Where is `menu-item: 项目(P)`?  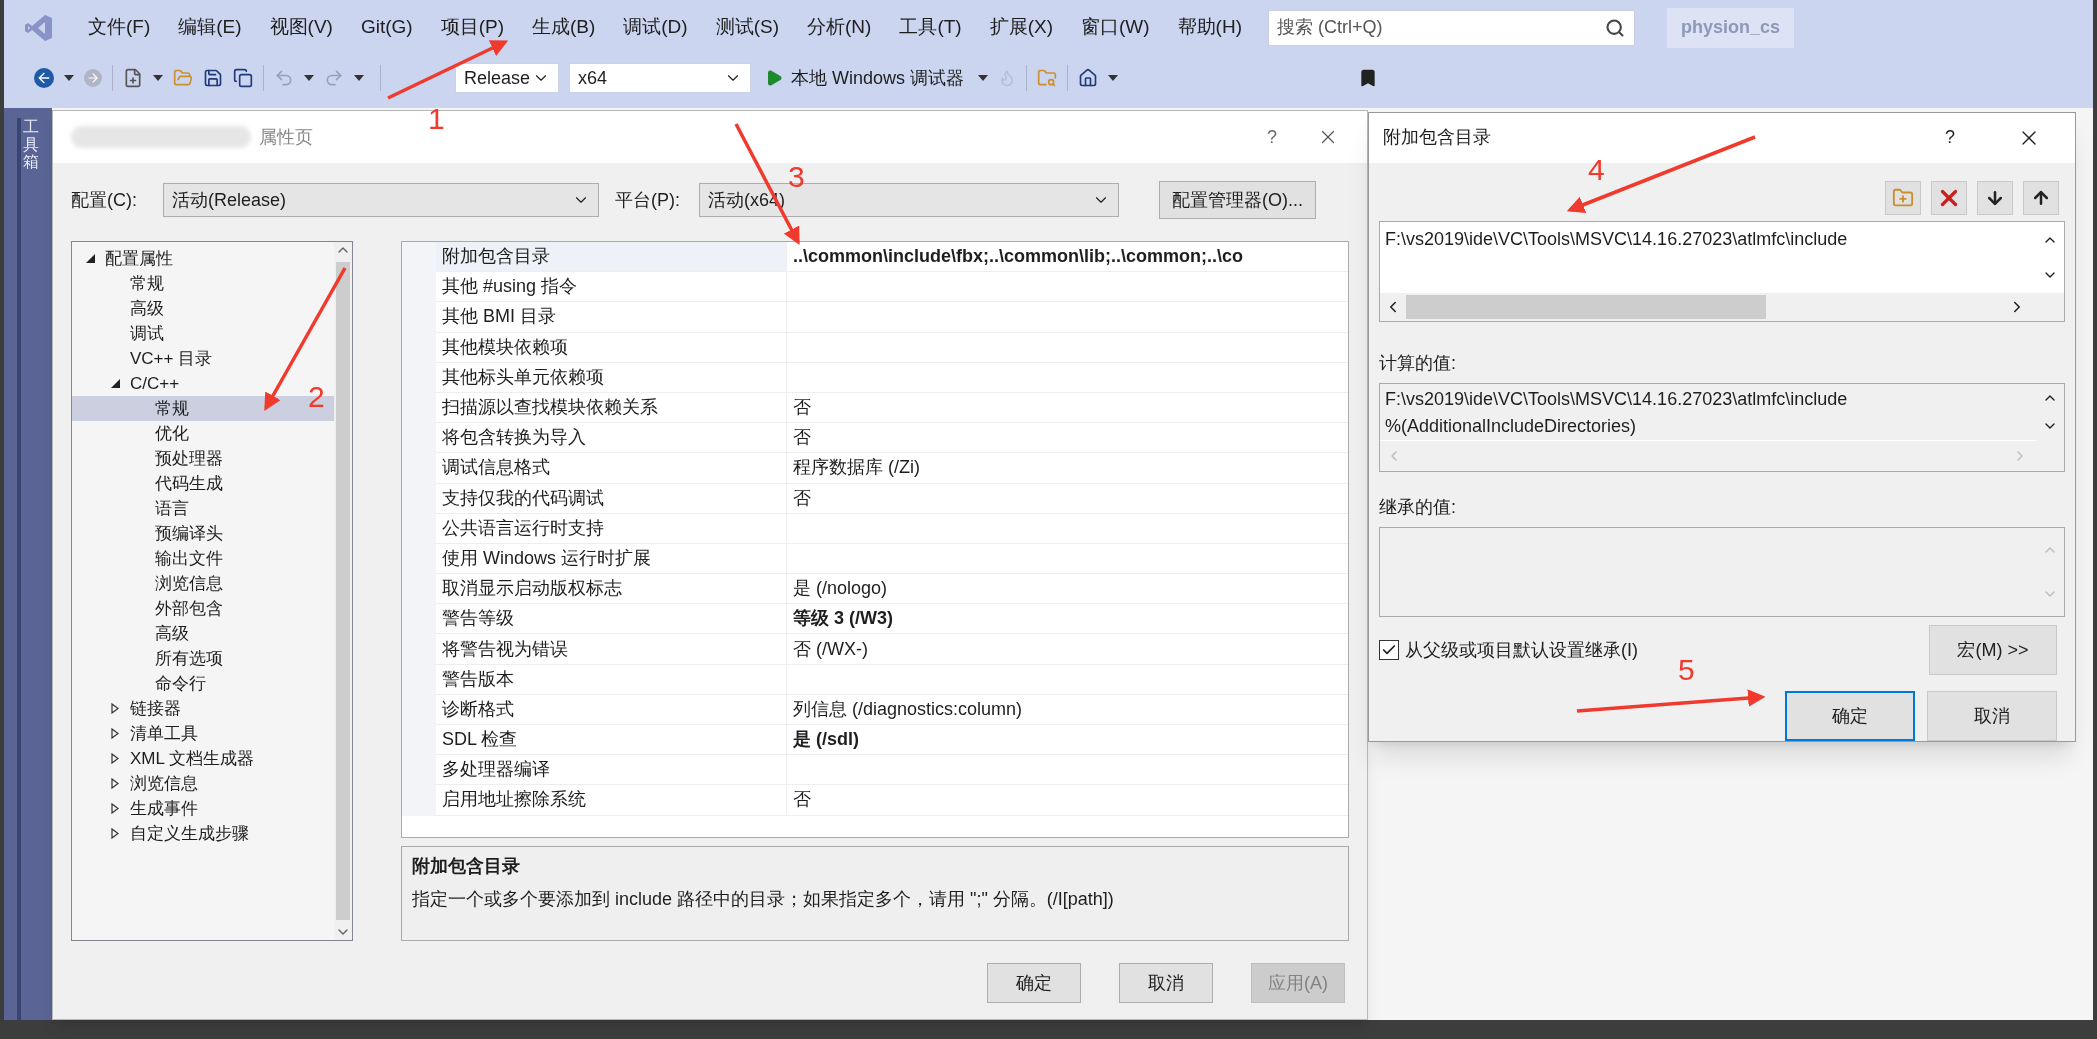
menu-item: 项目(P) is located at coordinates (472, 27).